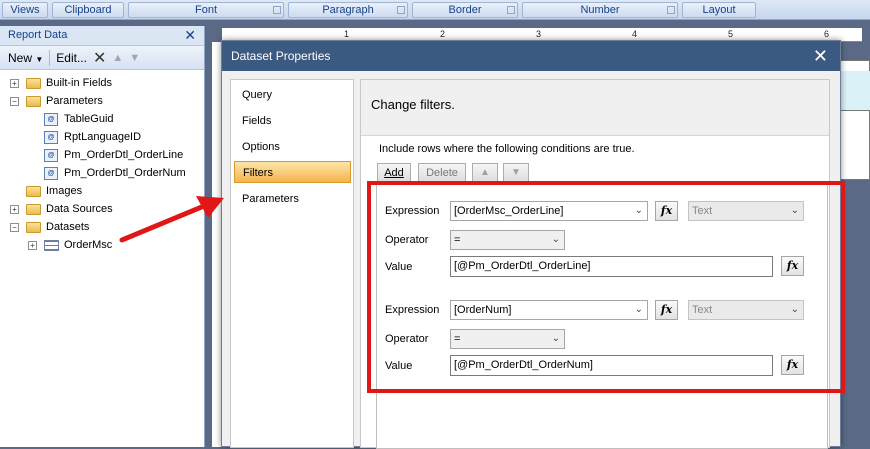 This screenshot has width=870, height=449. Describe the element at coordinates (64, 191) in the screenshot. I see `tree-item-label: Images` at that location.